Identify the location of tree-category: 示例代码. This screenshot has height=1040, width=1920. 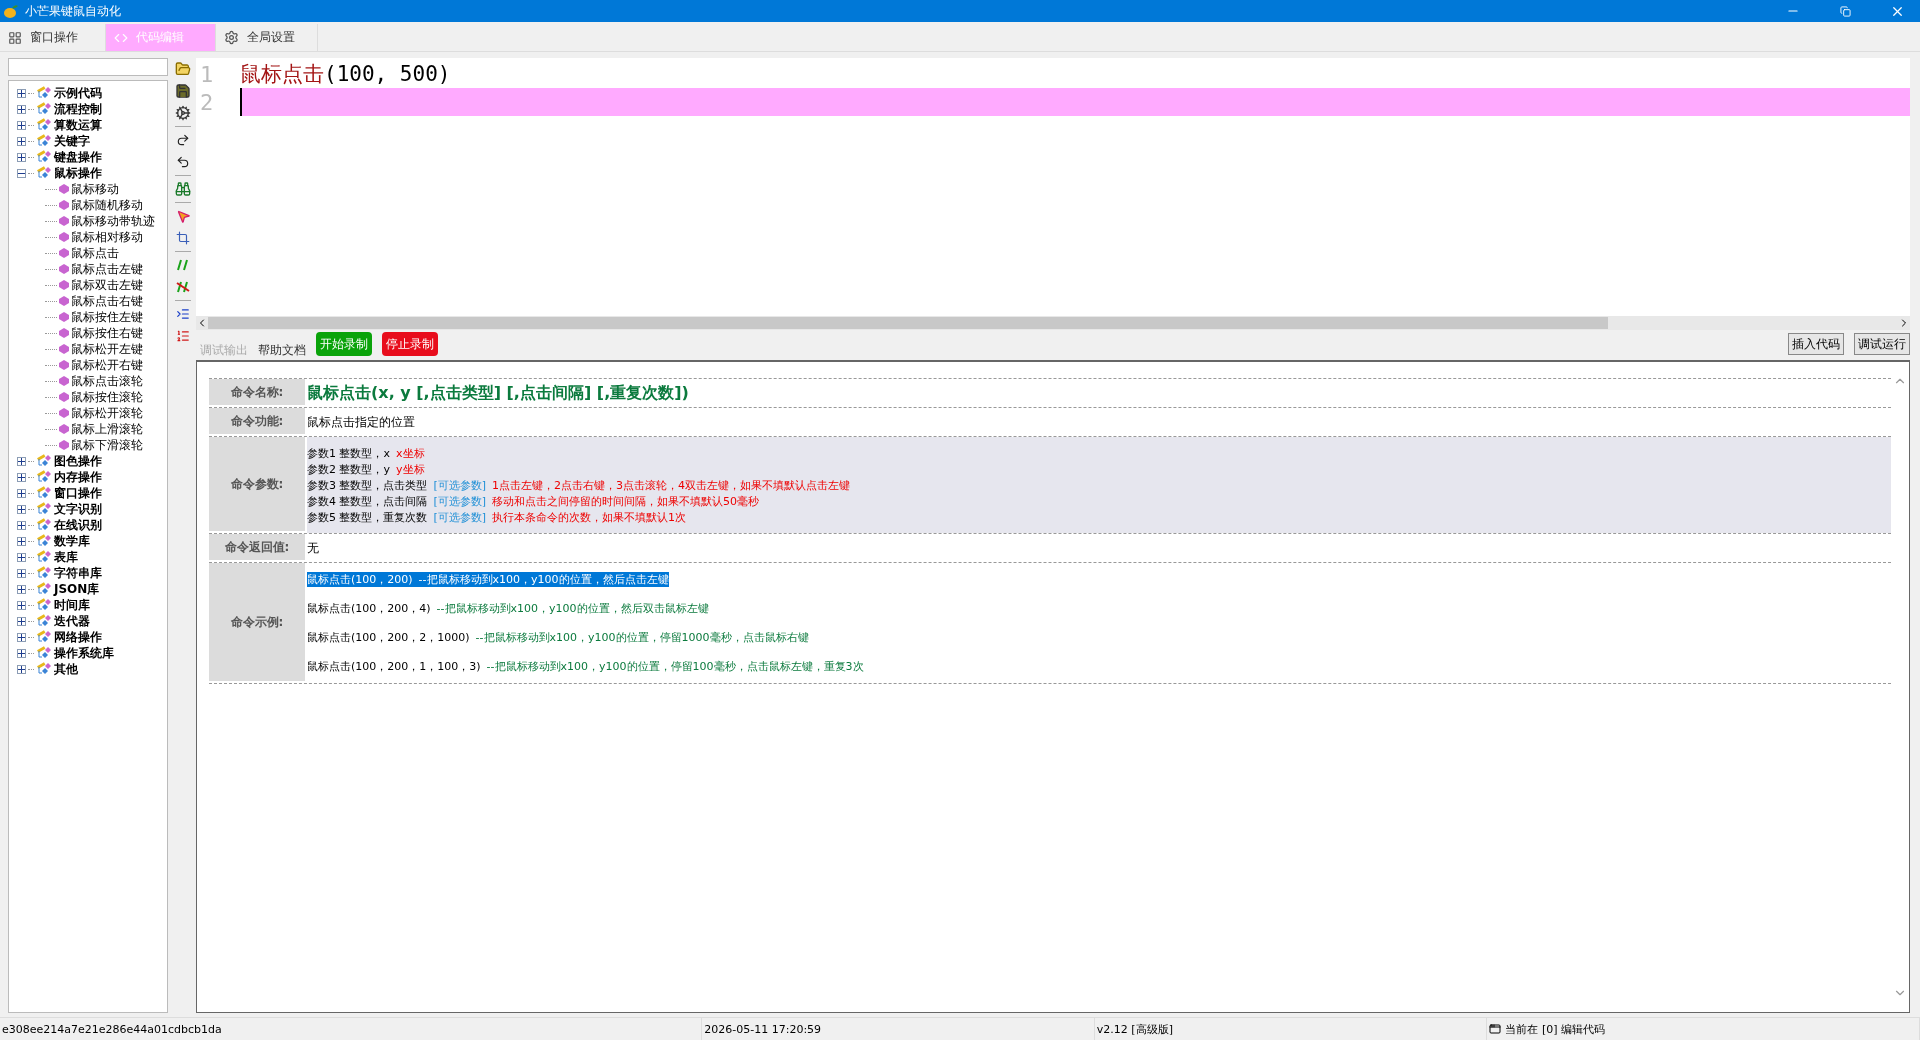
(78, 93).